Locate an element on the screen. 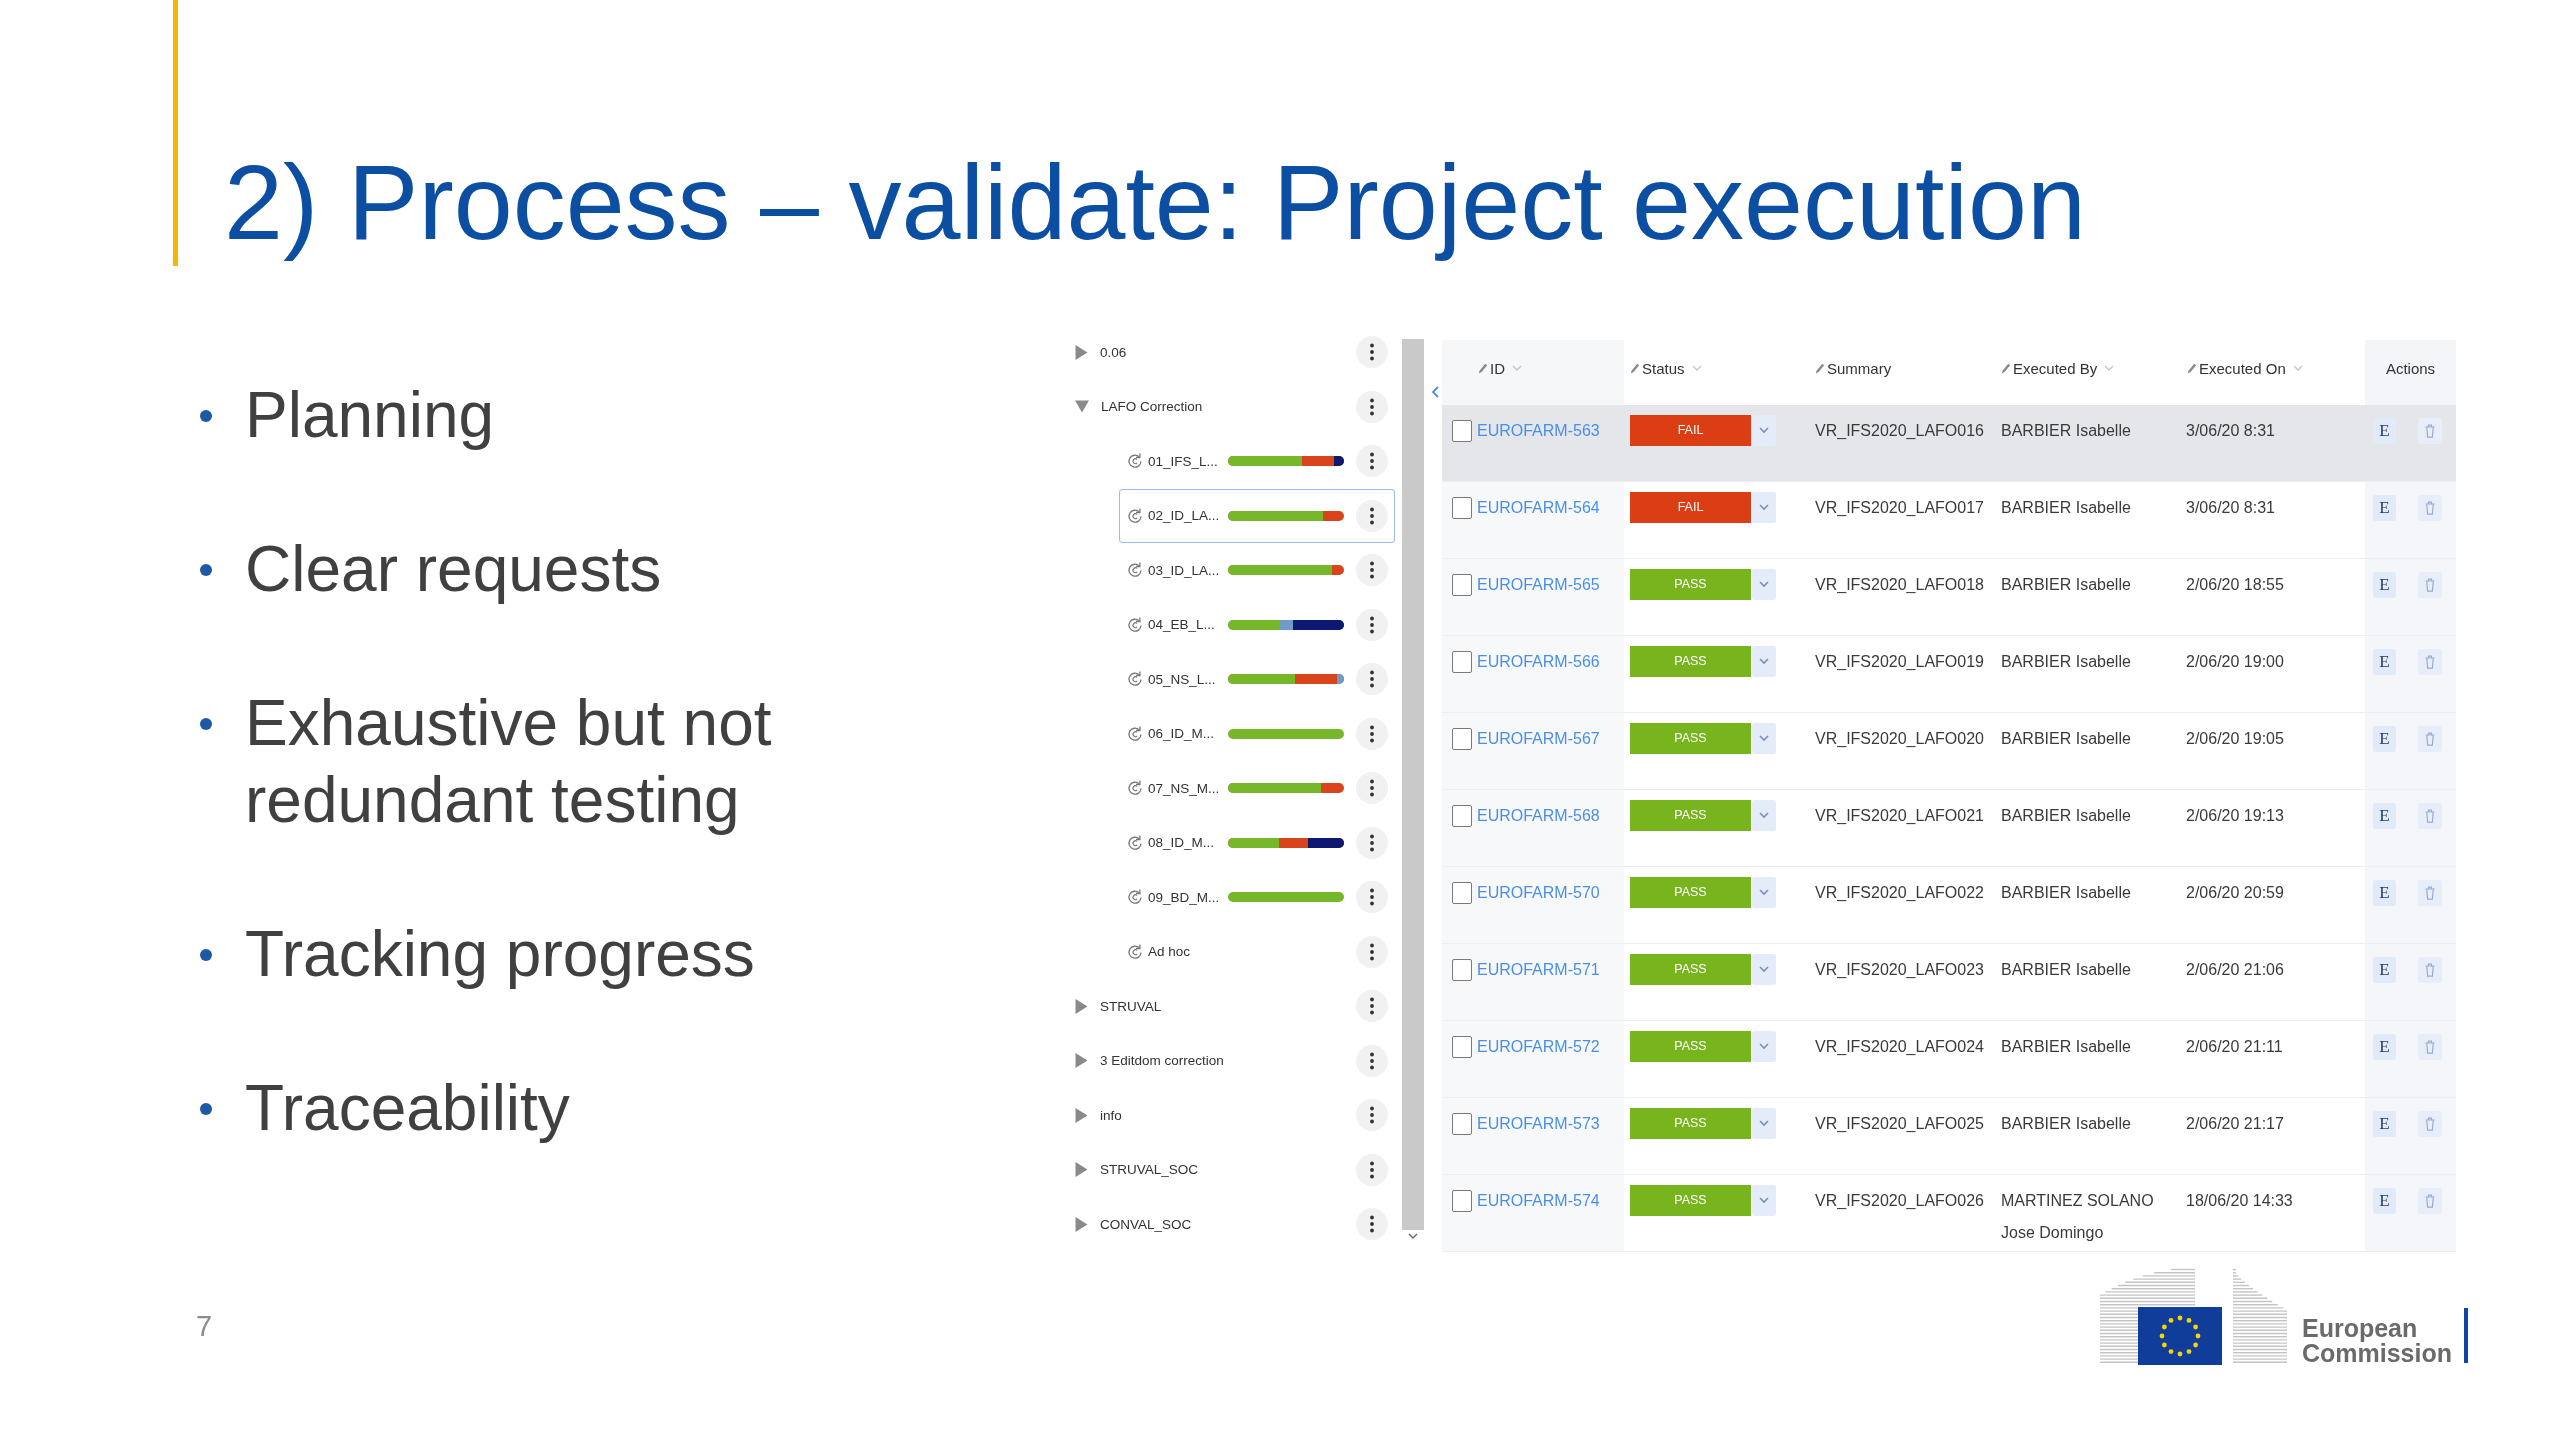 The height and width of the screenshot is (1440, 2560). tree-row: STRUVAL_SOC is located at coordinates (1230, 1169).